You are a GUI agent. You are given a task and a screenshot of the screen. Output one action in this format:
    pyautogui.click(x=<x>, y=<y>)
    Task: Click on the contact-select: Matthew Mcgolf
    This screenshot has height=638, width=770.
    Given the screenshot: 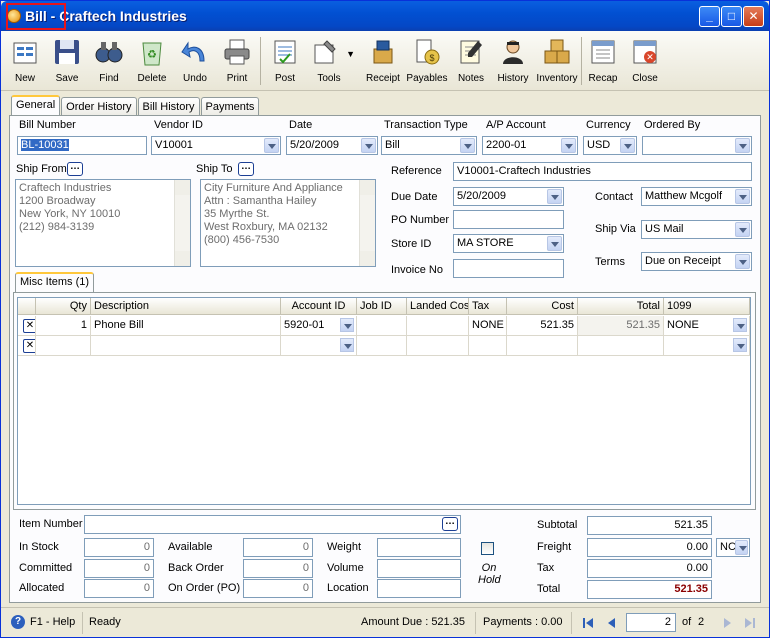 What is the action you would take?
    pyautogui.click(x=696, y=196)
    